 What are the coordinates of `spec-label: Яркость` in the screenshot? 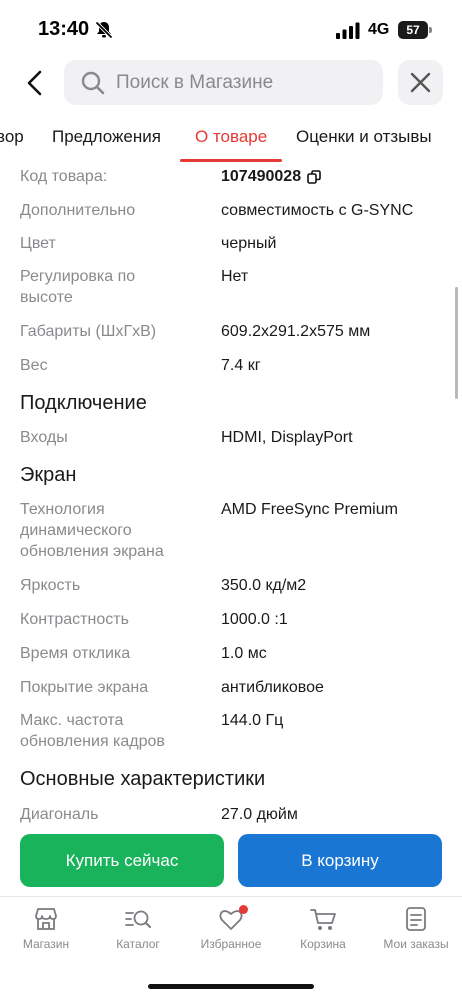 It's located at (50, 585).